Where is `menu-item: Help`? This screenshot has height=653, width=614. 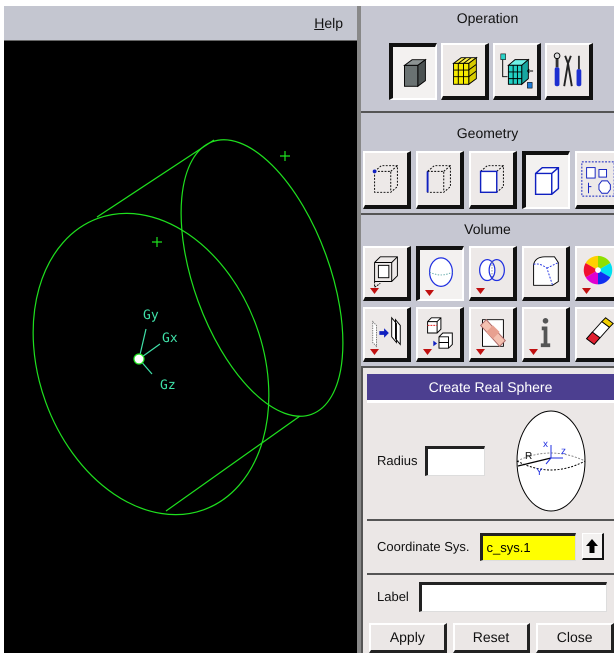 menu-item: Help is located at coordinates (328, 23).